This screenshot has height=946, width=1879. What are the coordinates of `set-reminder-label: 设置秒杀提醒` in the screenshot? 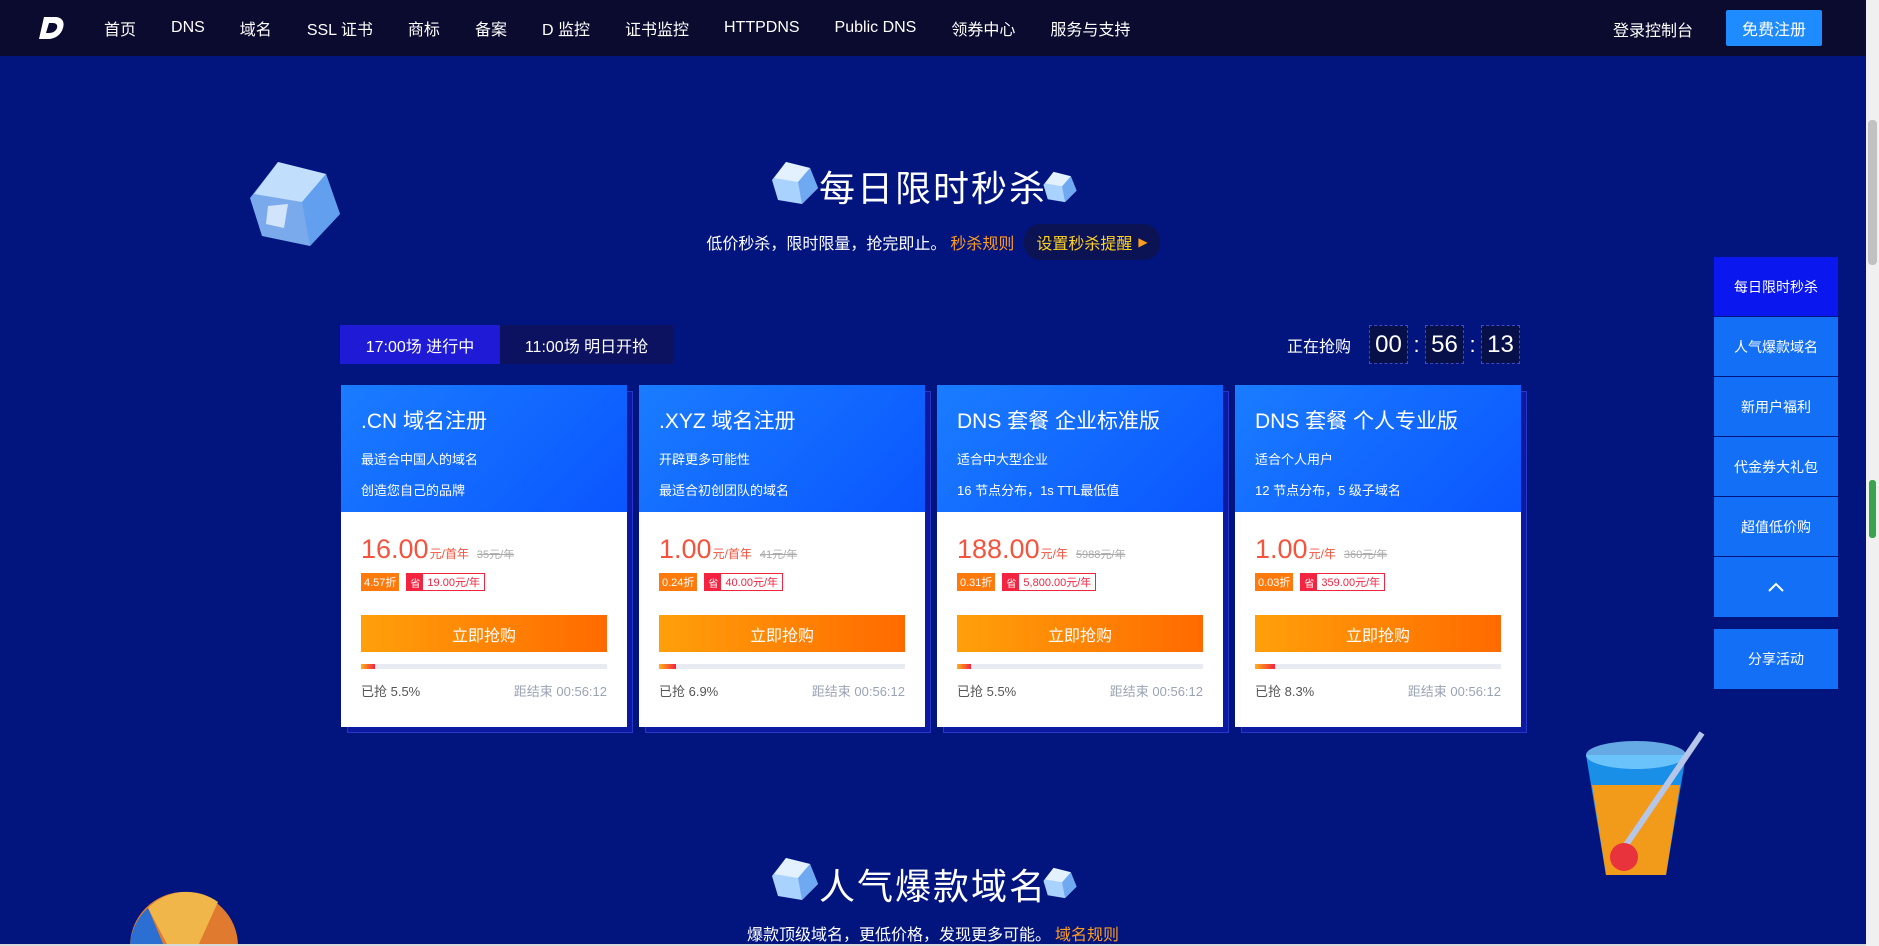 It's located at (1084, 244).